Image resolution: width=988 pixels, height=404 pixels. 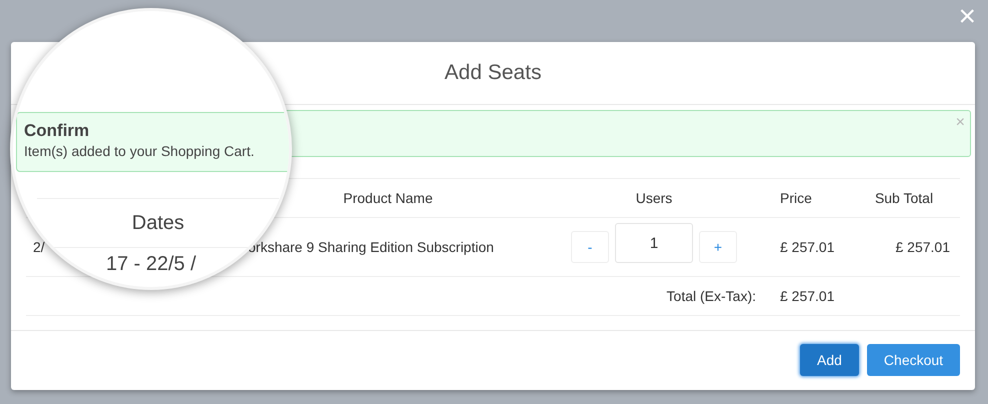 I want to click on column-header: Price, so click(x=796, y=198).